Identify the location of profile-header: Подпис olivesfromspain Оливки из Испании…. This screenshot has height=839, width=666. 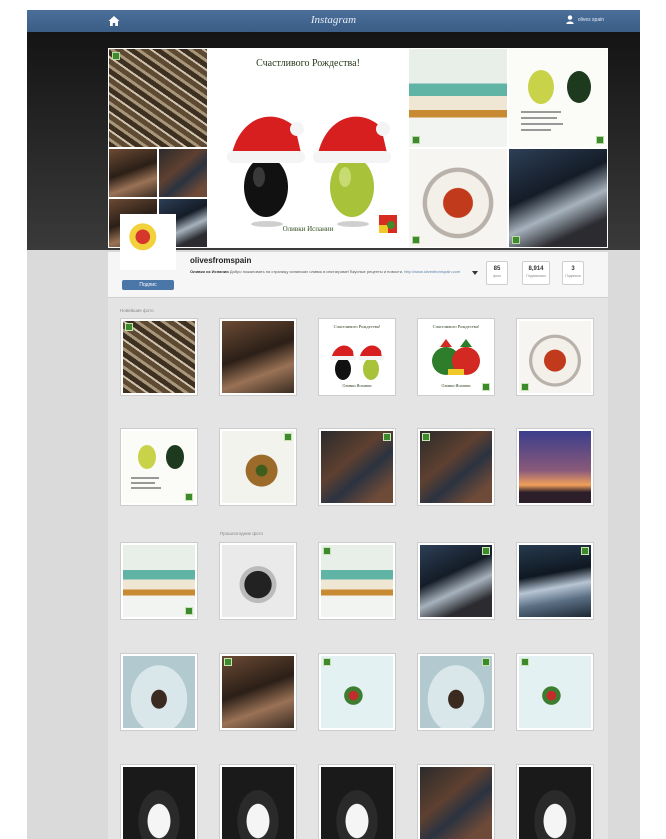
(358, 256).